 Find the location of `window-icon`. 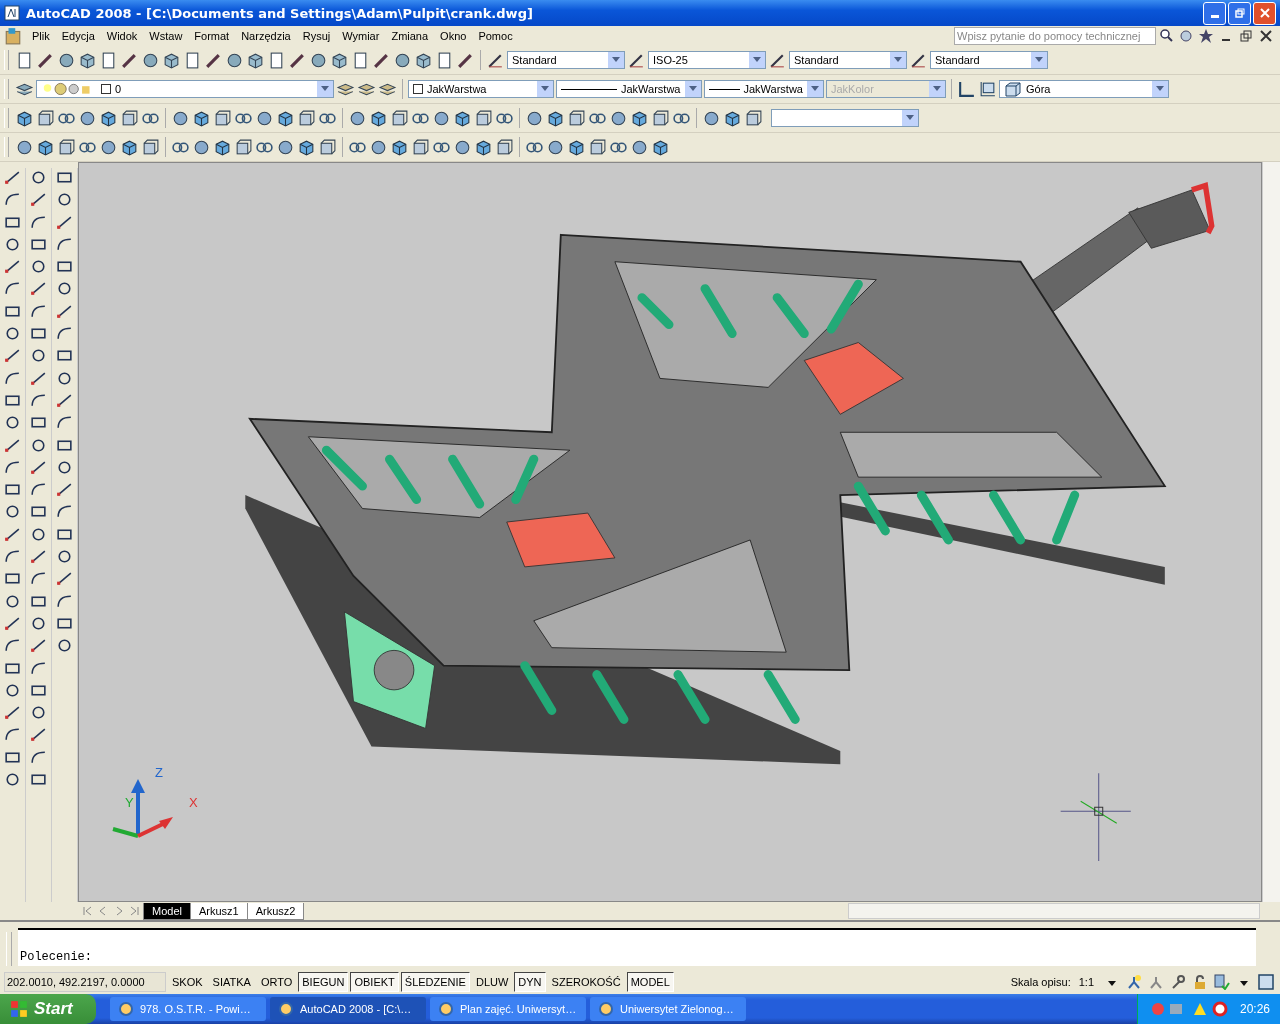

window-icon is located at coordinates (1266, 982).